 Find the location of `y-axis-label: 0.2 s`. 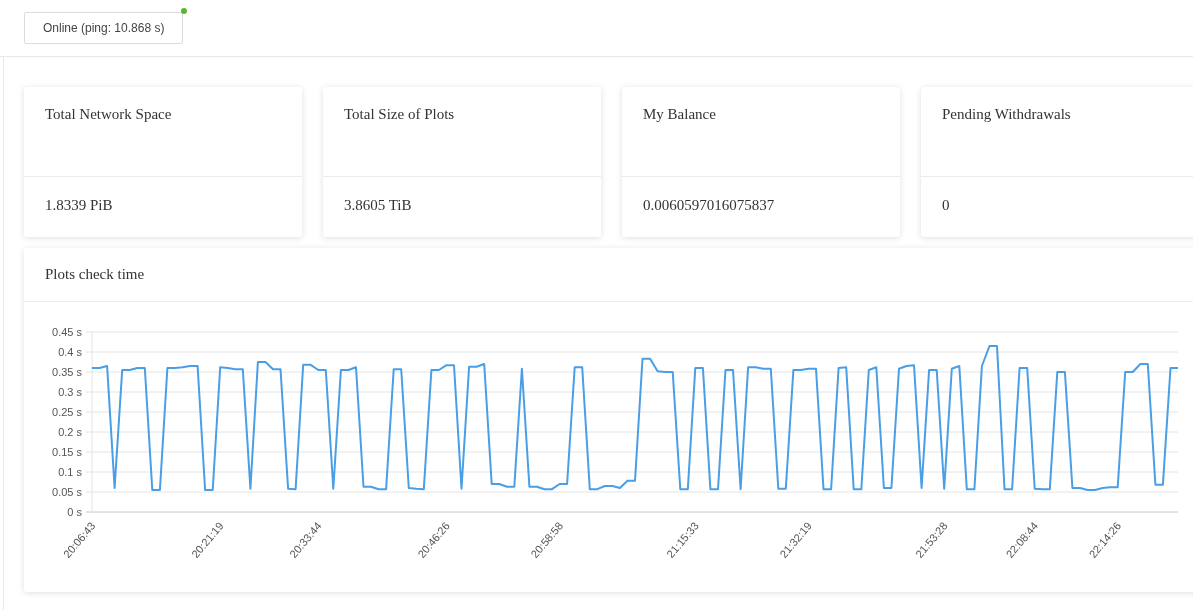

y-axis-label: 0.2 s is located at coordinates (70, 432).